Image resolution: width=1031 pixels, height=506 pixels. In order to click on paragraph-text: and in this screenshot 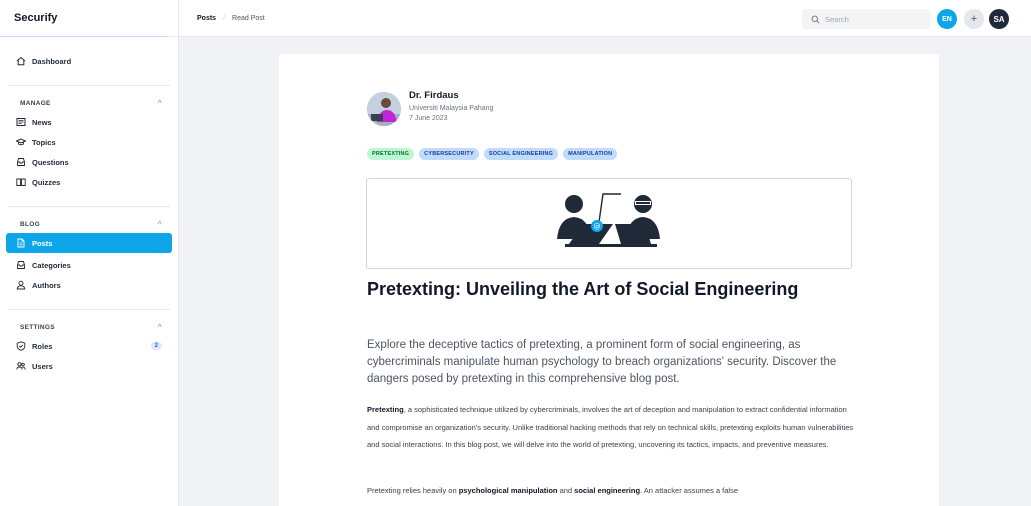, I will do `click(566, 490)`.